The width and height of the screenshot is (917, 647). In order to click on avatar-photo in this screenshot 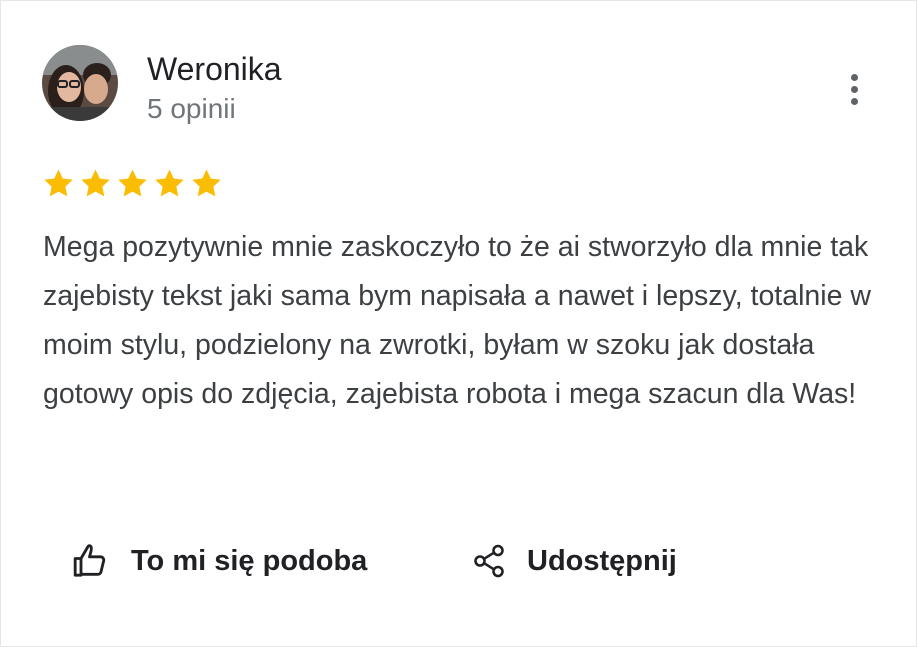, I will do `click(80, 83)`.